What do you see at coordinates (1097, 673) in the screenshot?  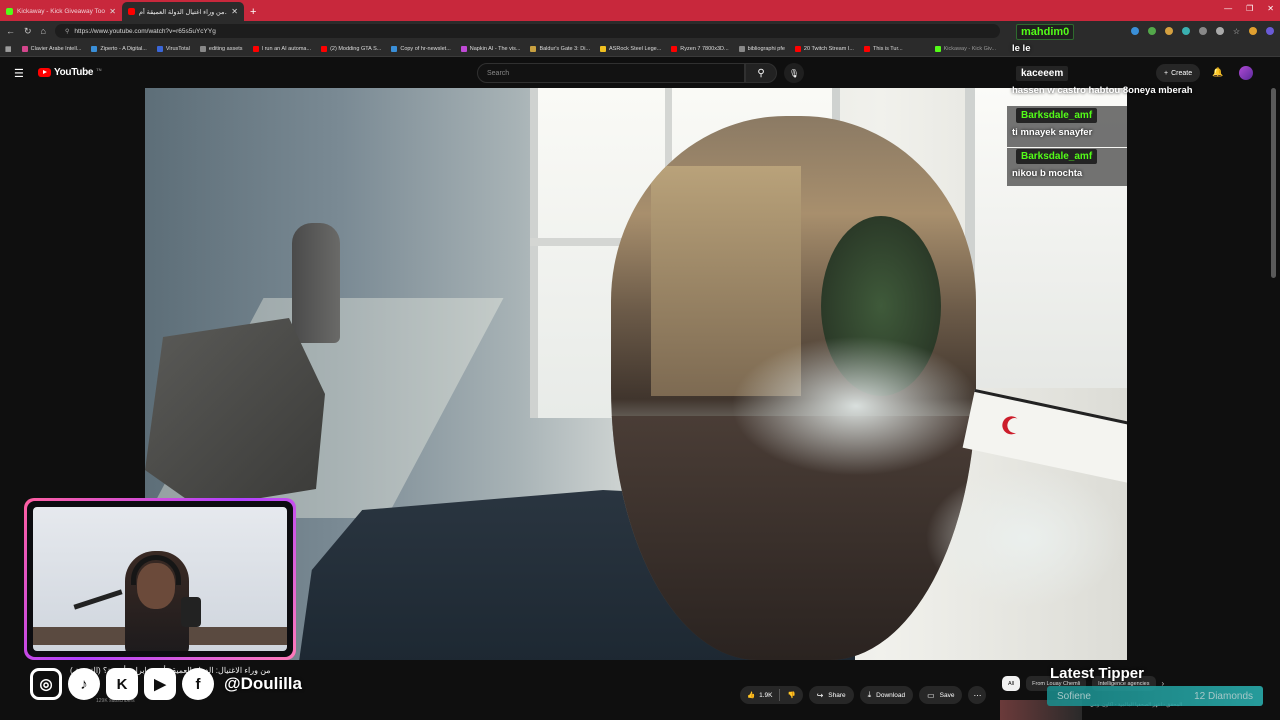 I see `latest-tipper-label: Latest Tipper` at bounding box center [1097, 673].